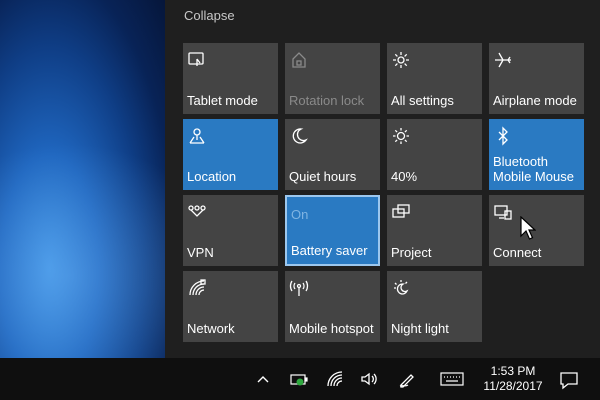 The image size is (600, 400). I want to click on taskbar-clock: 1:53 PM 11/28/2017, so click(513, 379).